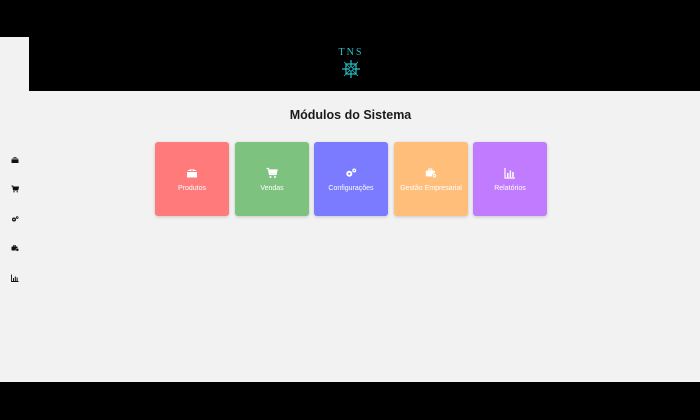 The height and width of the screenshot is (420, 700). I want to click on module-label: Produtos, so click(192, 188).